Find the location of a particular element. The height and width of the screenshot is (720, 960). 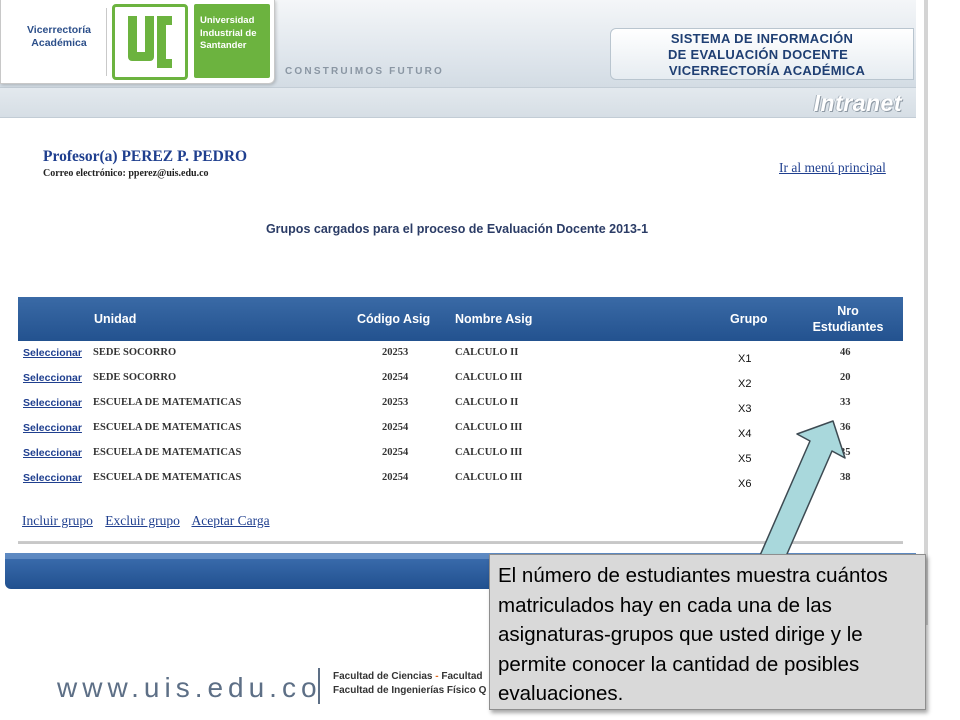

university-line-1: Universidad is located at coordinates (227, 20).